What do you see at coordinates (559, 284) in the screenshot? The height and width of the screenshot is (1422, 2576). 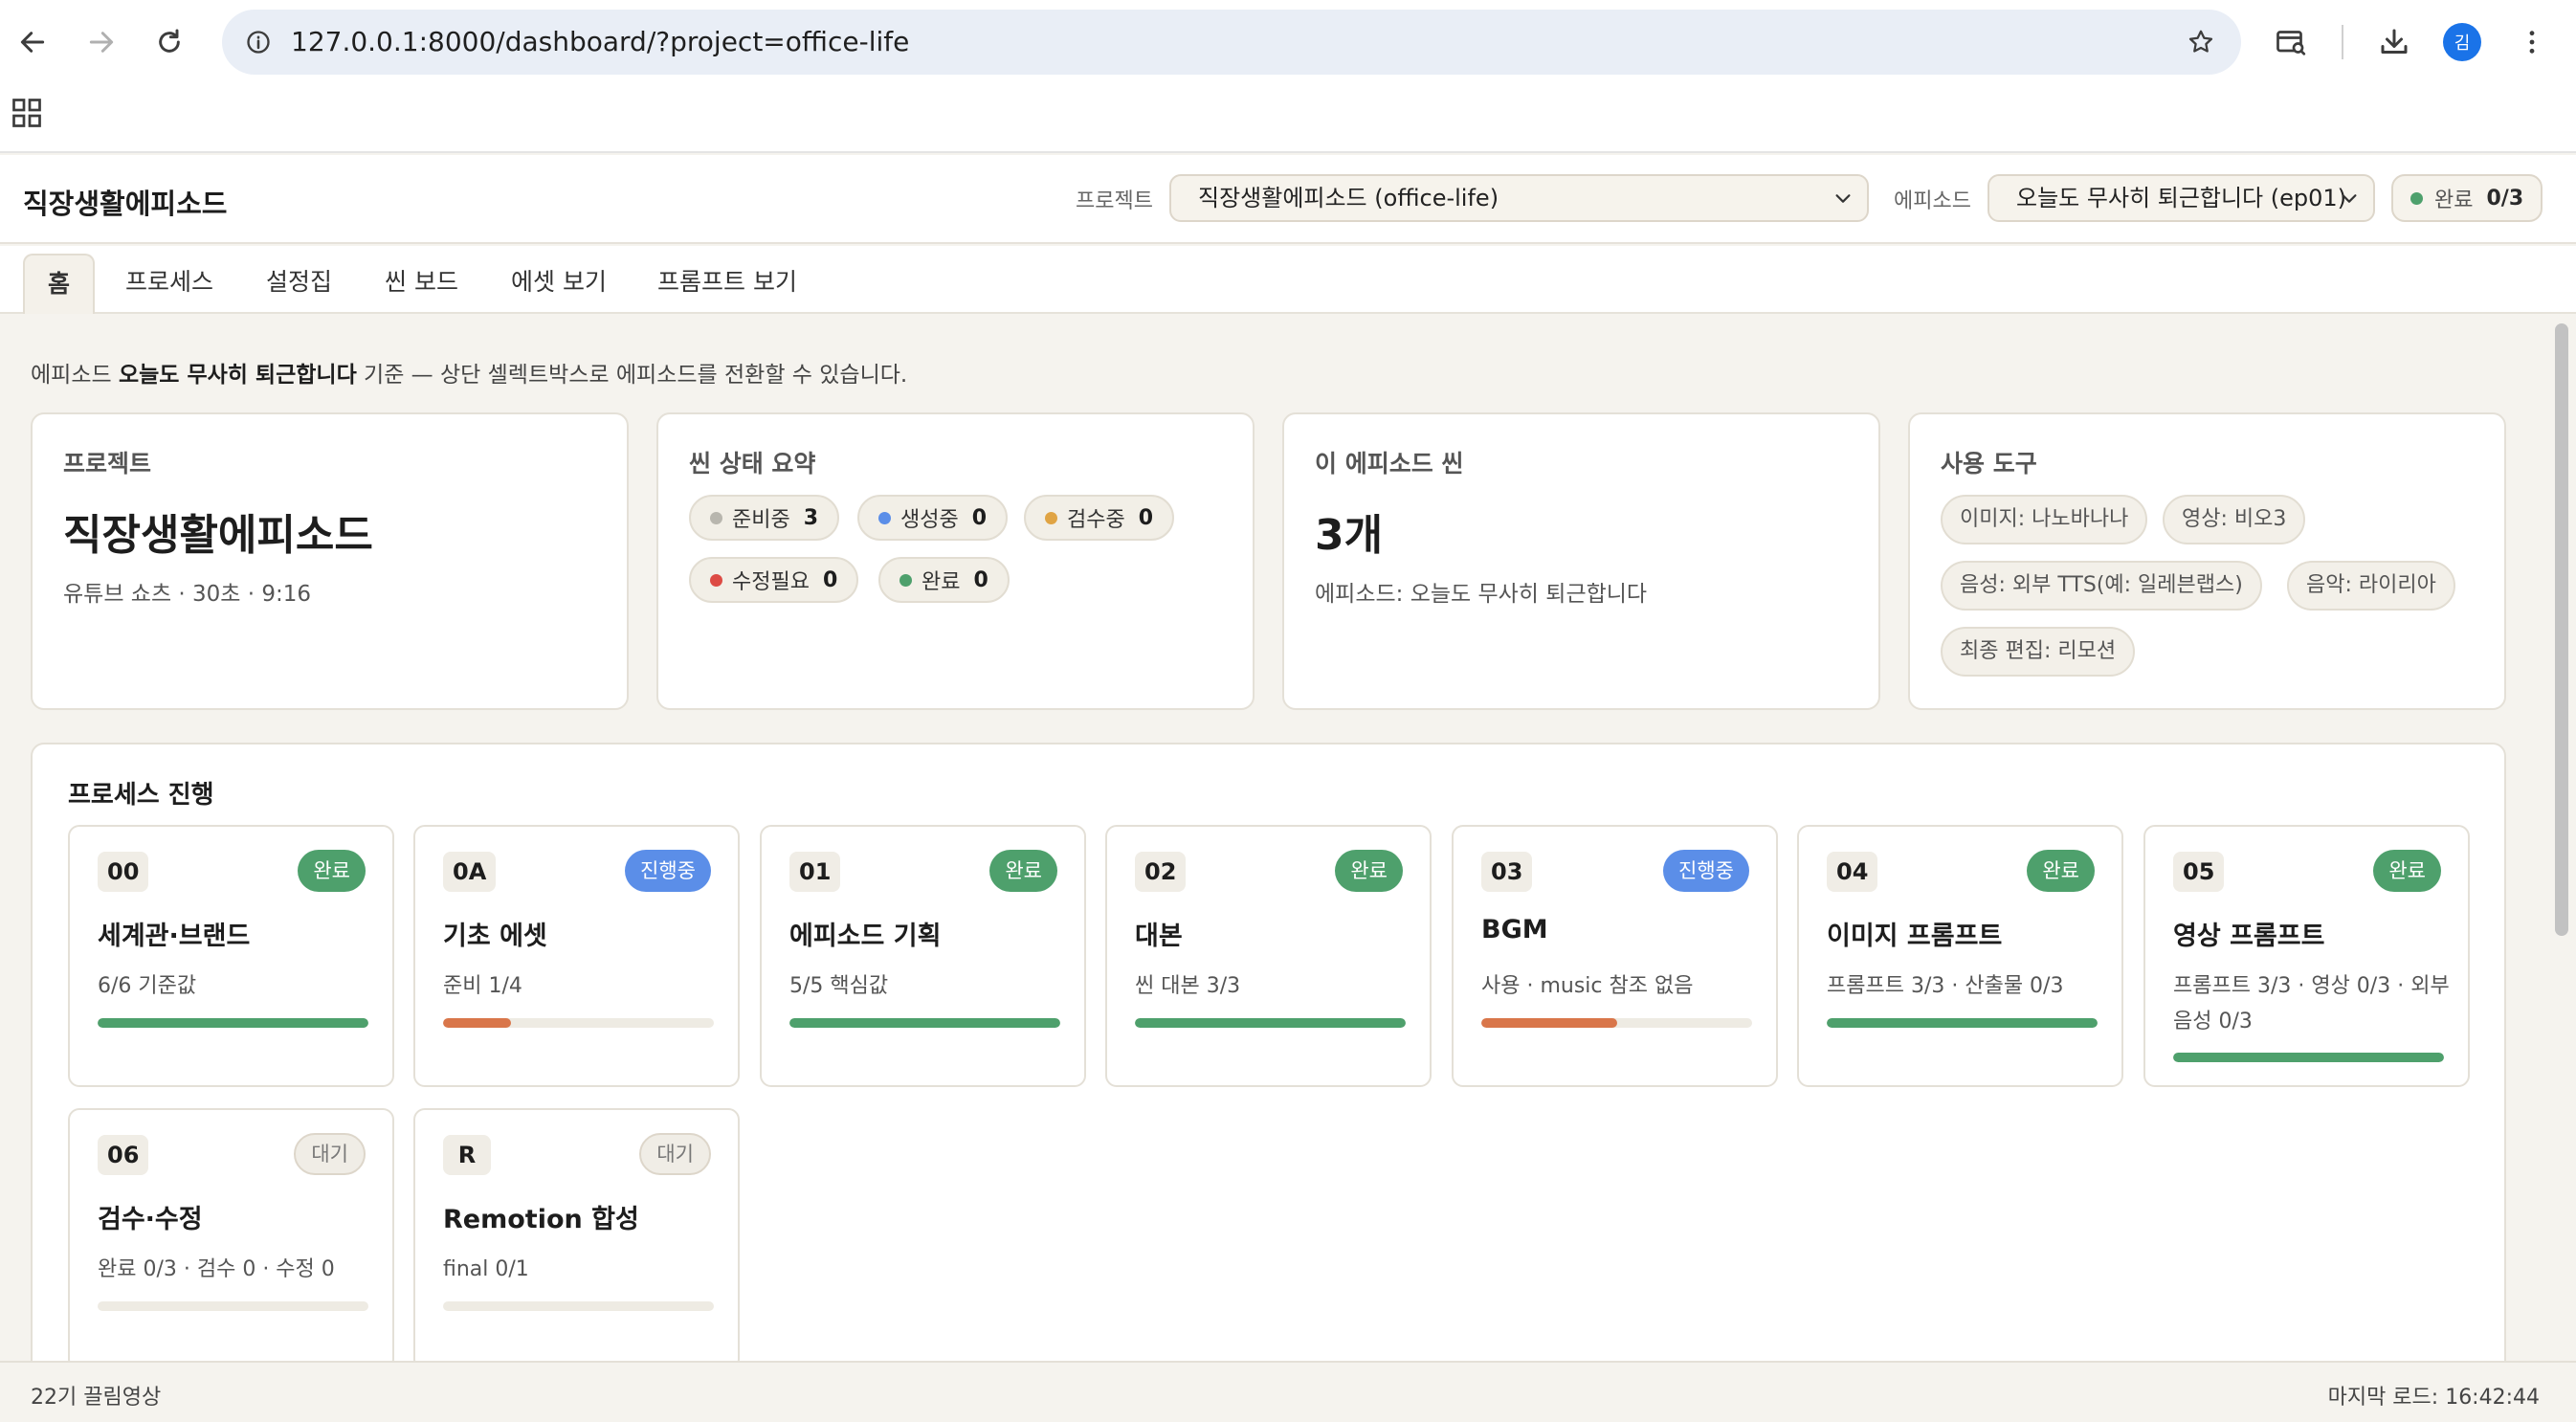 I see `tab-assets: 에셋 보기` at bounding box center [559, 284].